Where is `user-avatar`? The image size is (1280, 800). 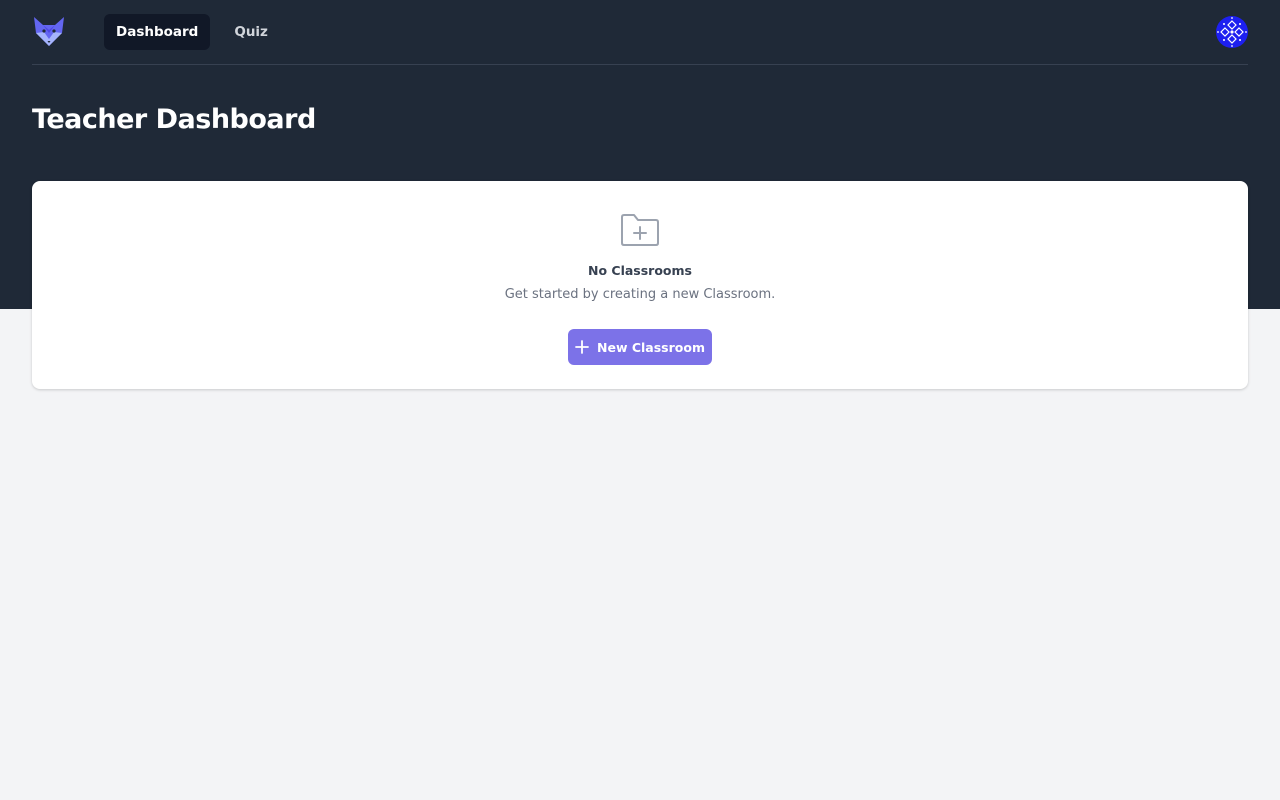 user-avatar is located at coordinates (1232, 32).